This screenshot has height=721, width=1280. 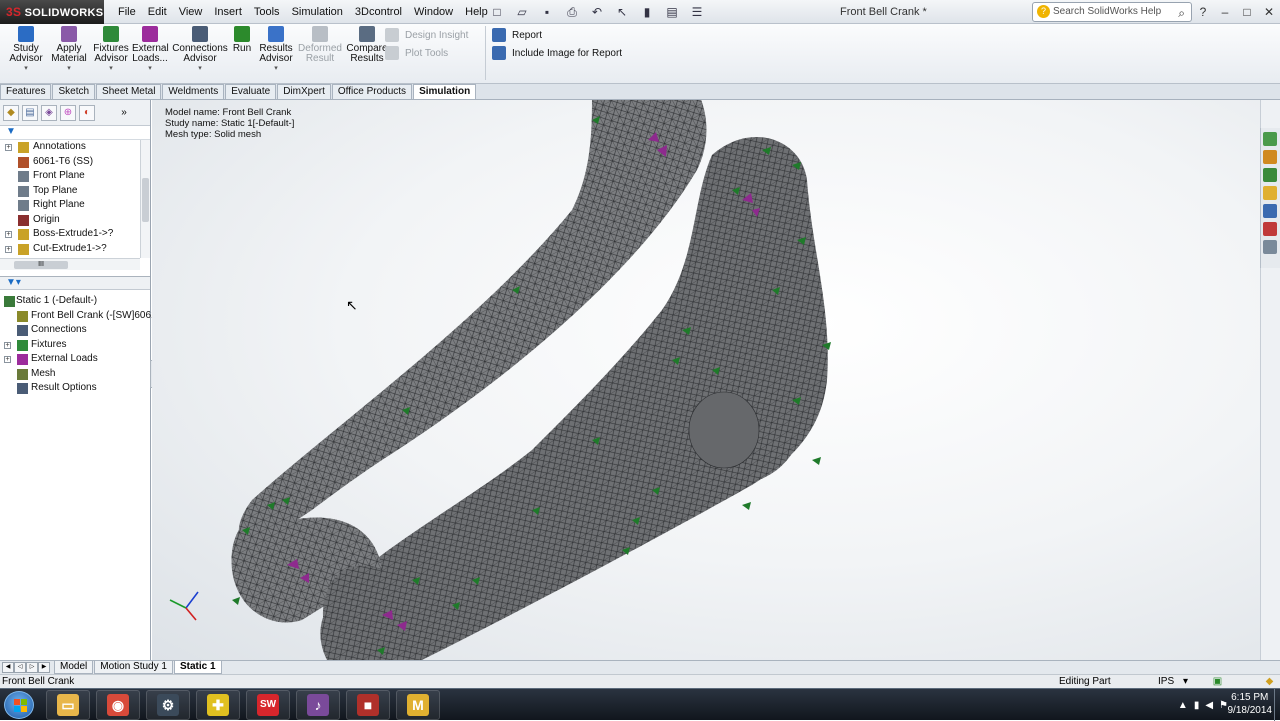 I want to click on tree-vertical-scrollbar, so click(x=145, y=199).